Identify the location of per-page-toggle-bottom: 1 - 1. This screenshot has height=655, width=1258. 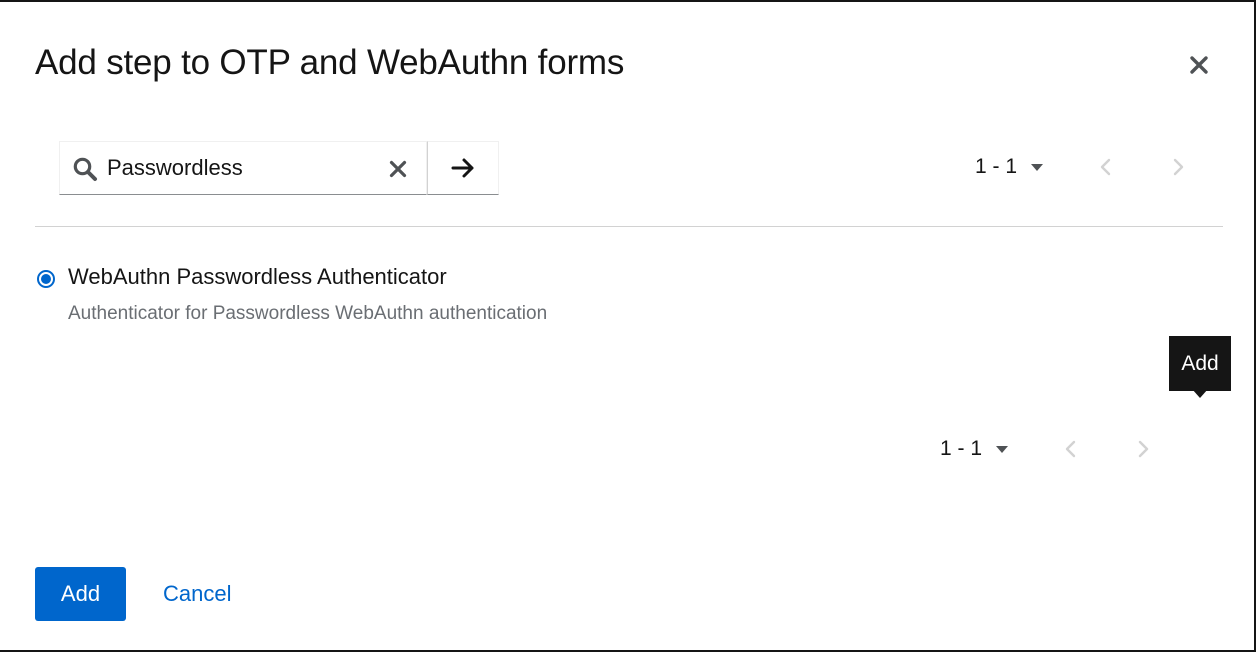
(974, 449).